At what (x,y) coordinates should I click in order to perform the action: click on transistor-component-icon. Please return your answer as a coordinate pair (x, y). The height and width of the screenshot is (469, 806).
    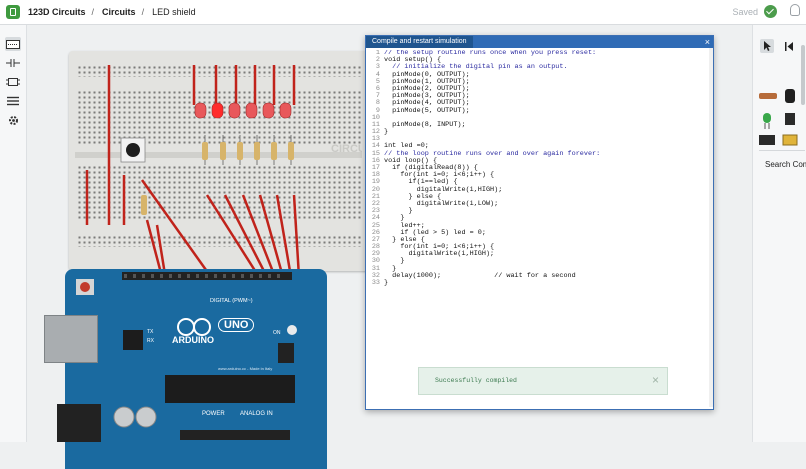
    Looking at the image, I should click on (790, 119).